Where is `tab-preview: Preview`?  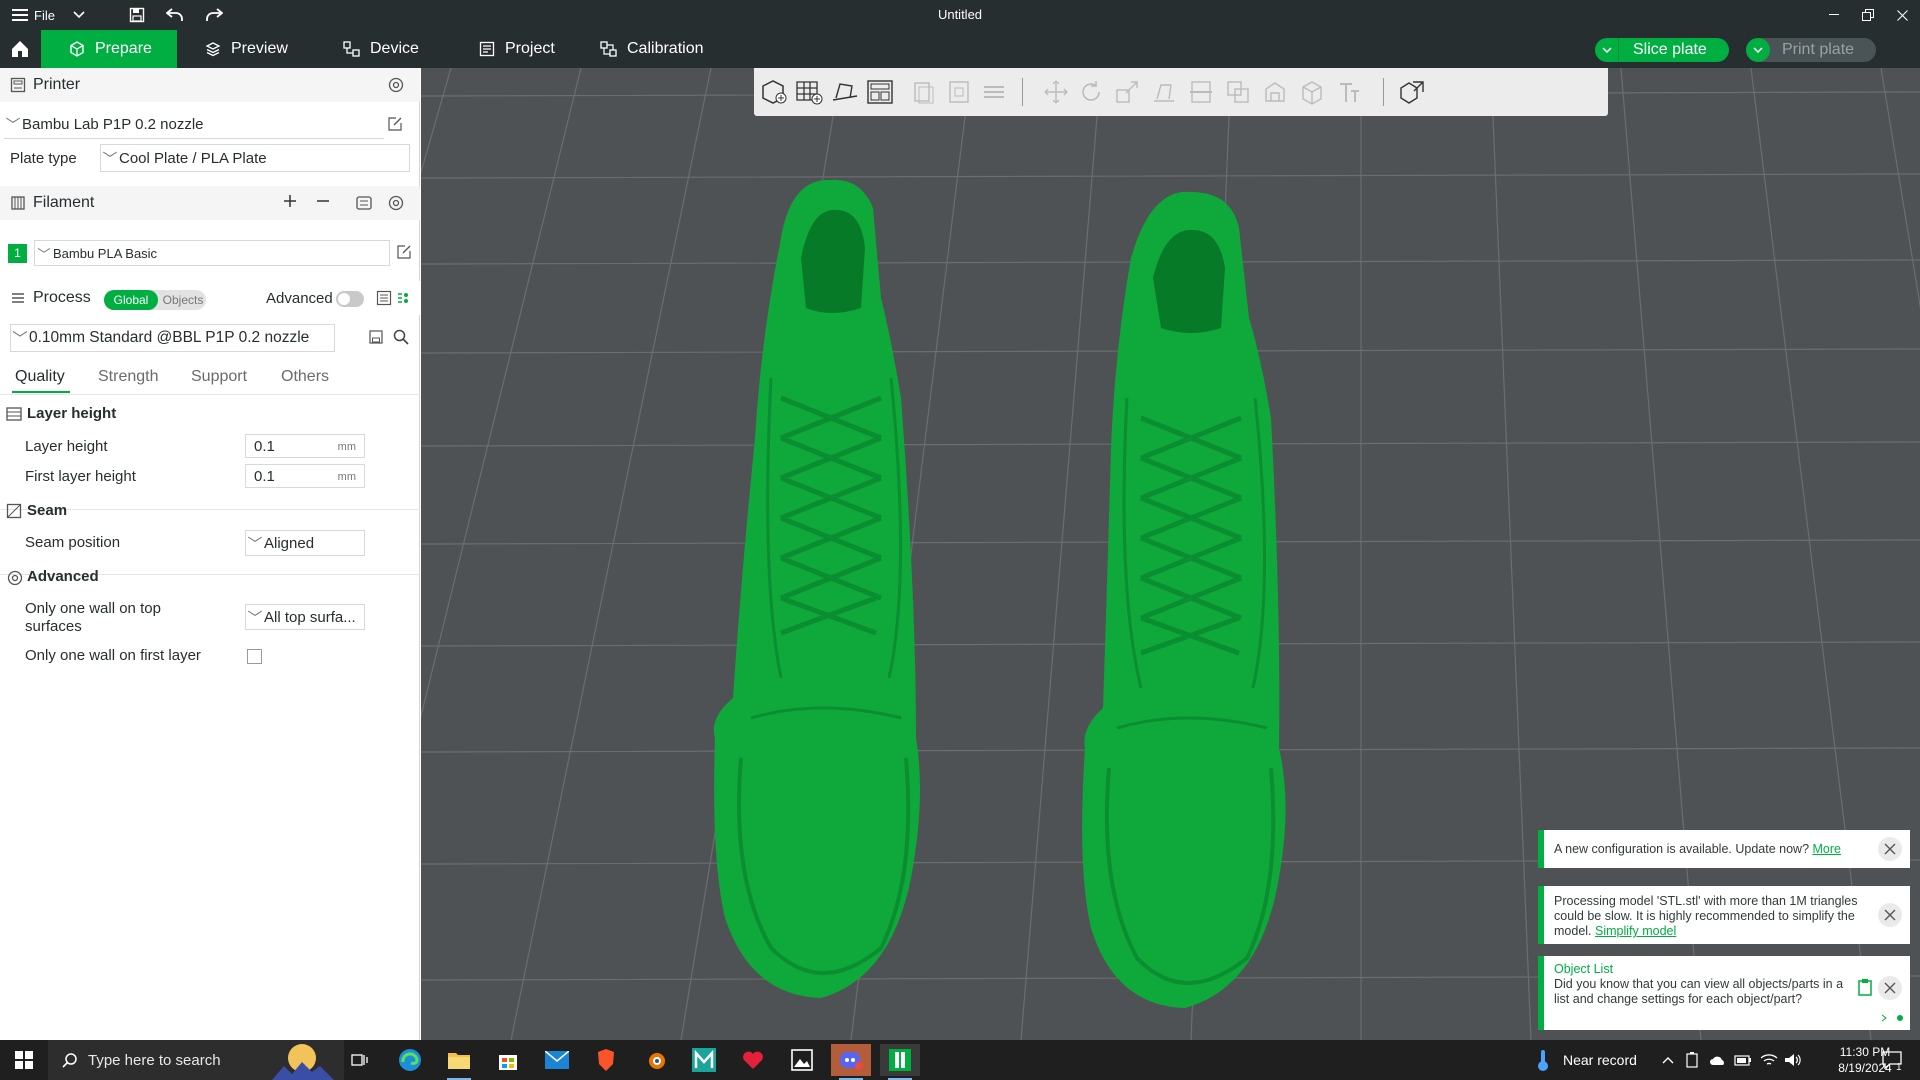 tab-preview: Preview is located at coordinates (246, 49).